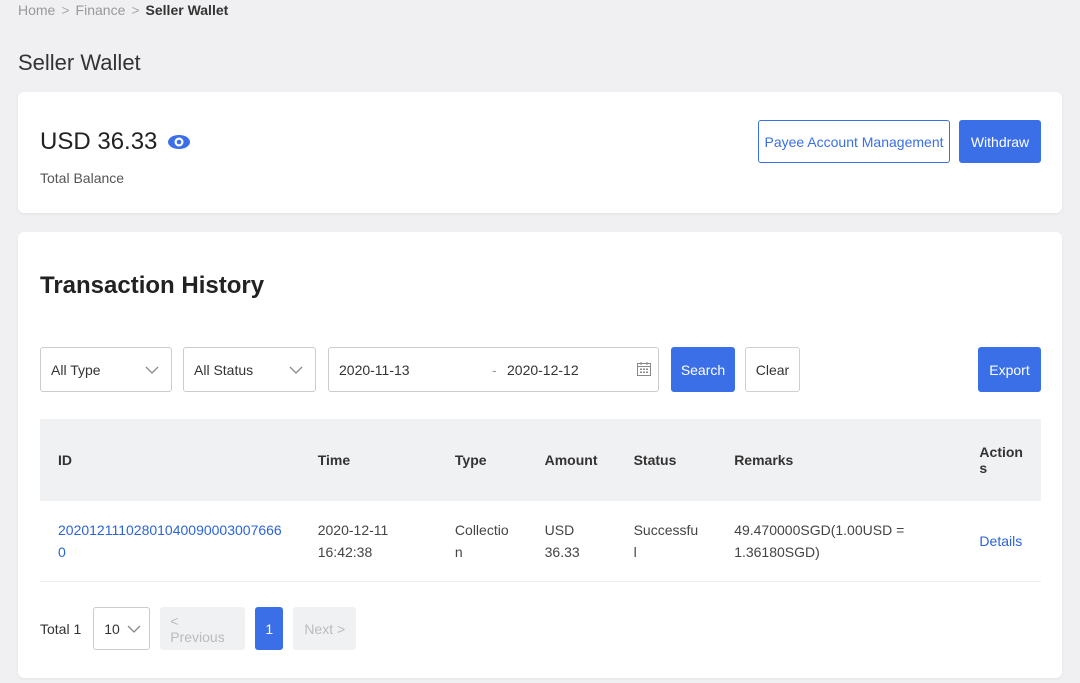  Describe the element at coordinates (666, 541) in the screenshot. I see `cell-status: Successfu l` at that location.